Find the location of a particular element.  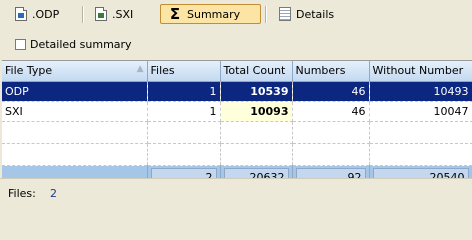

status-files-label: Files: is located at coordinates (22, 193).